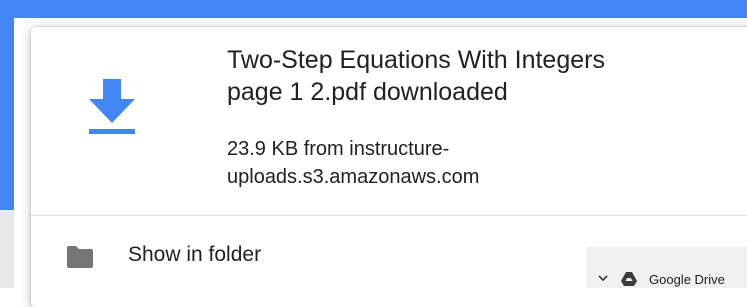  What do you see at coordinates (687, 279) in the screenshot?
I see `google-drive-label: Google Drive` at bounding box center [687, 279].